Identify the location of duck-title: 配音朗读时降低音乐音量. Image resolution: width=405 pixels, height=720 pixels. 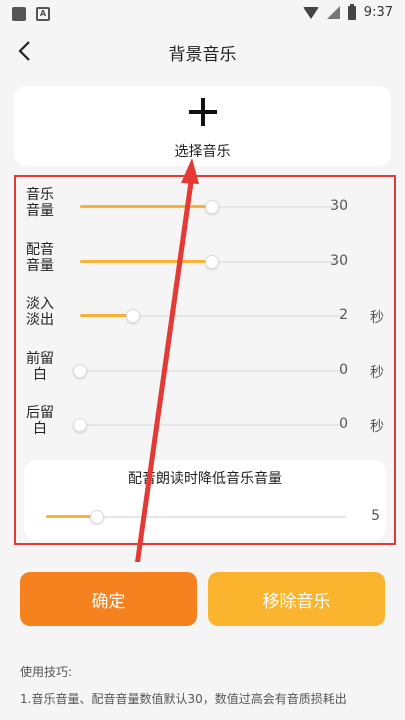
(205, 479).